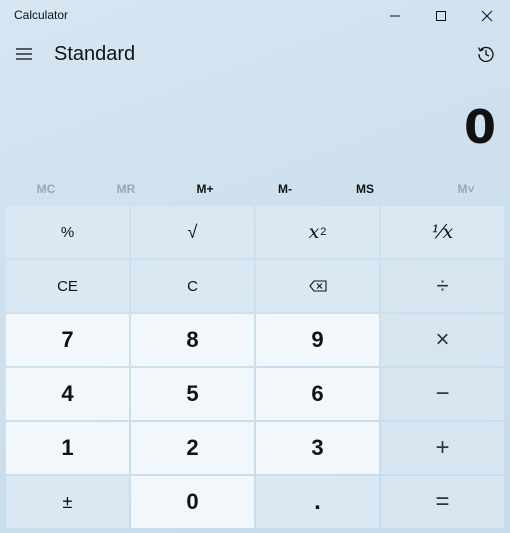 This screenshot has height=533, width=510. What do you see at coordinates (205, 189) in the screenshot?
I see `memory-add-button: M+` at bounding box center [205, 189].